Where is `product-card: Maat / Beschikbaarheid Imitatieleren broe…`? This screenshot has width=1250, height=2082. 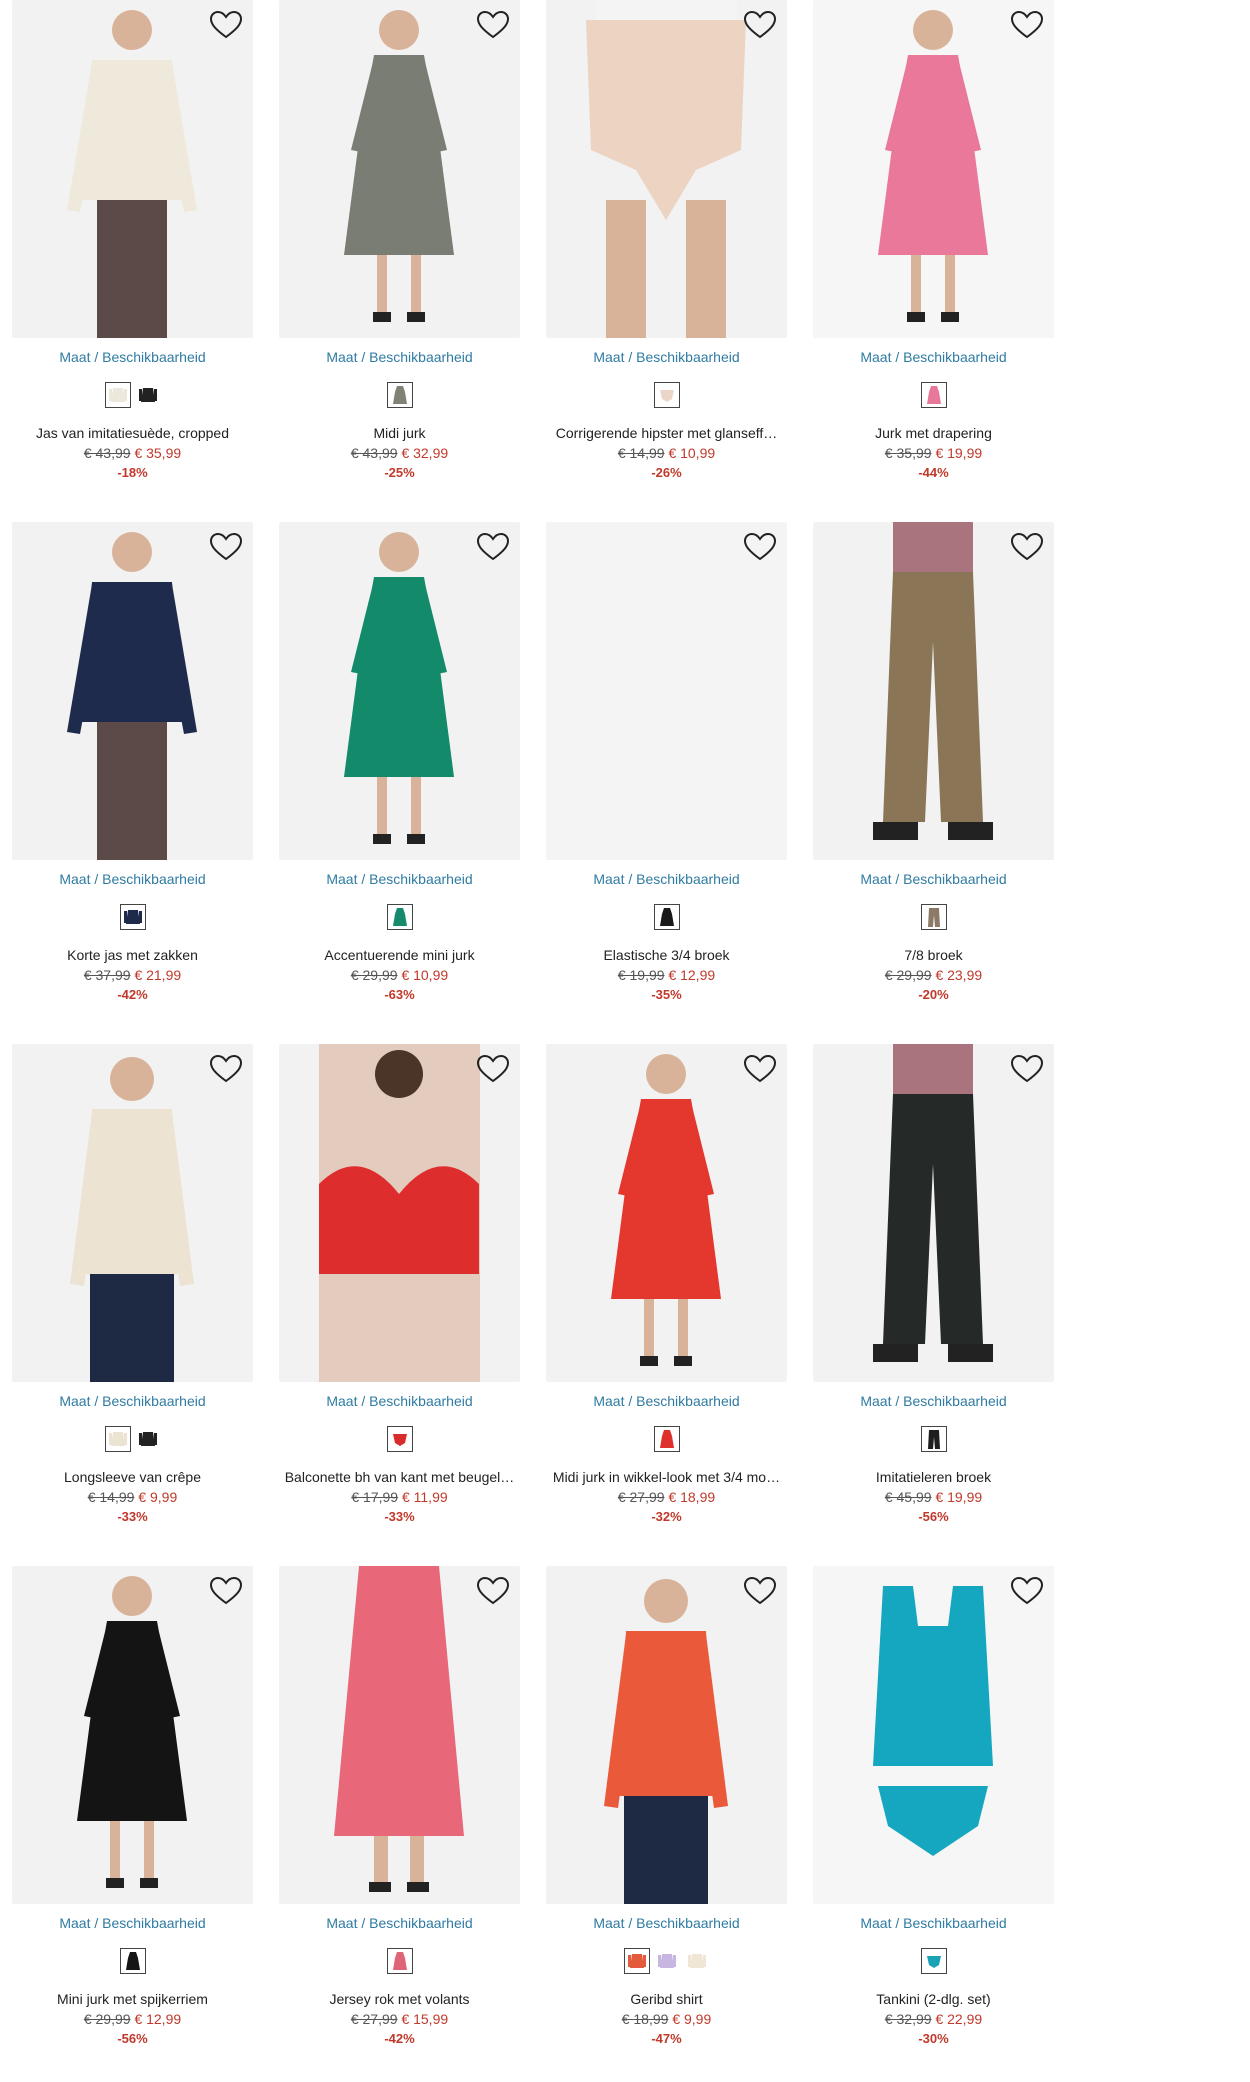 product-card: Maat / Beschikbaarheid Imitatieleren broe… is located at coordinates (933, 1294).